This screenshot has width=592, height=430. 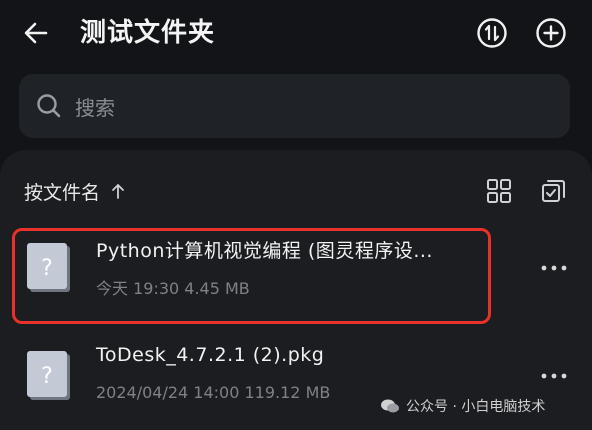 I want to click on sort-by-name-button: 按文件名, so click(x=75, y=191).